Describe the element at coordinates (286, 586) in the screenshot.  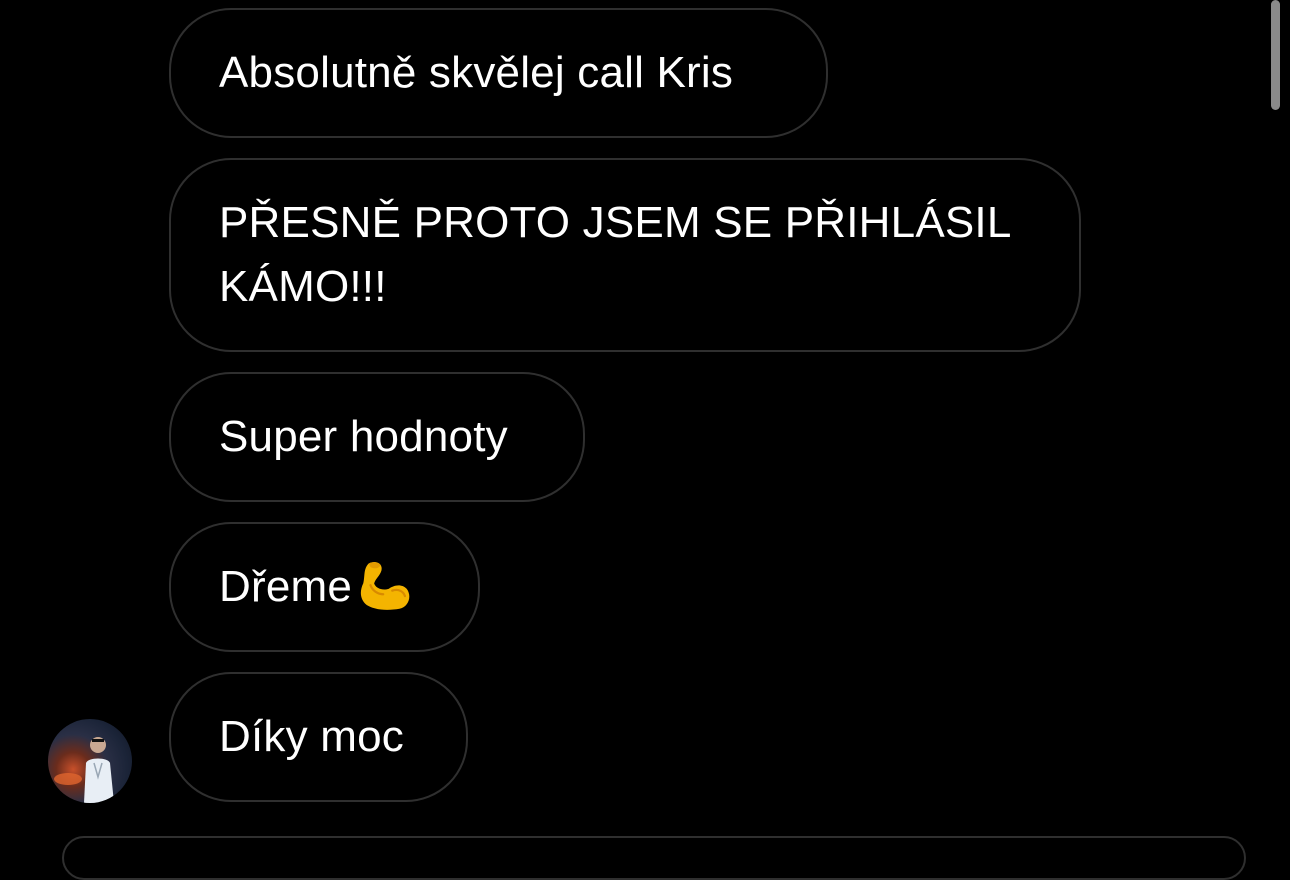
I see `message-text: Dřeme` at that location.